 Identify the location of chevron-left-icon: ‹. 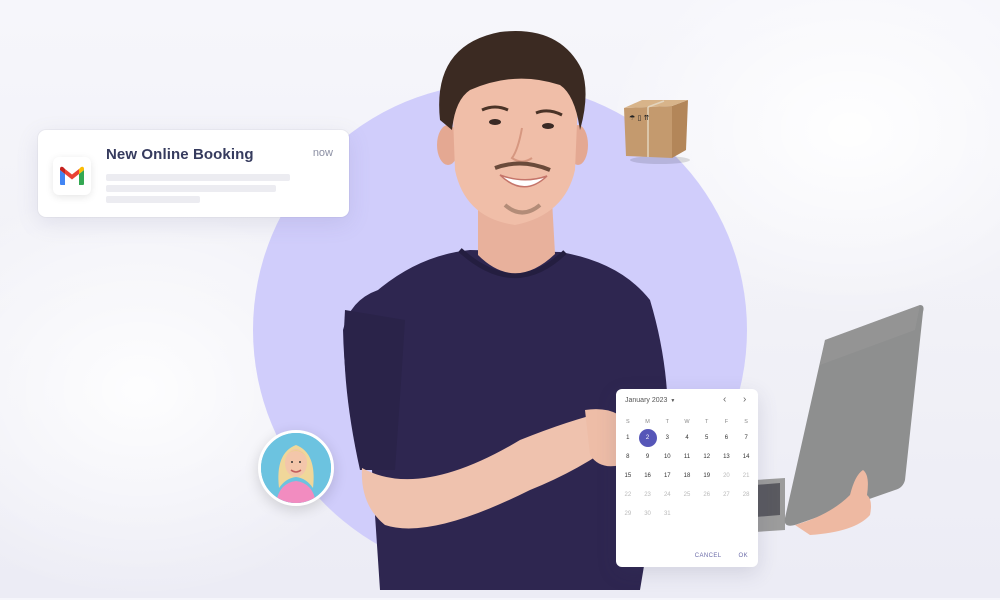
(724, 399).